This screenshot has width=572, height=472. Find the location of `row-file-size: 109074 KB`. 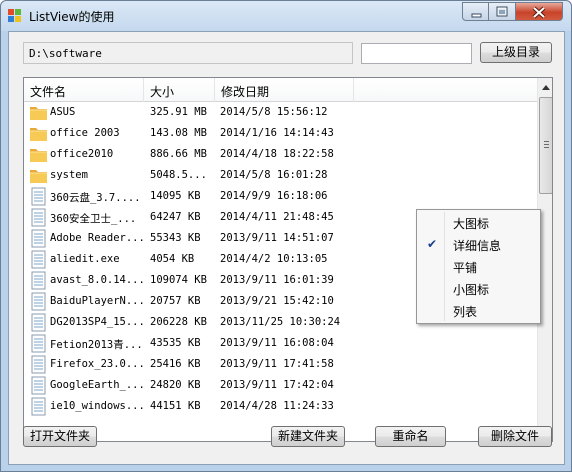

row-file-size: 109074 KB is located at coordinates (178, 280).